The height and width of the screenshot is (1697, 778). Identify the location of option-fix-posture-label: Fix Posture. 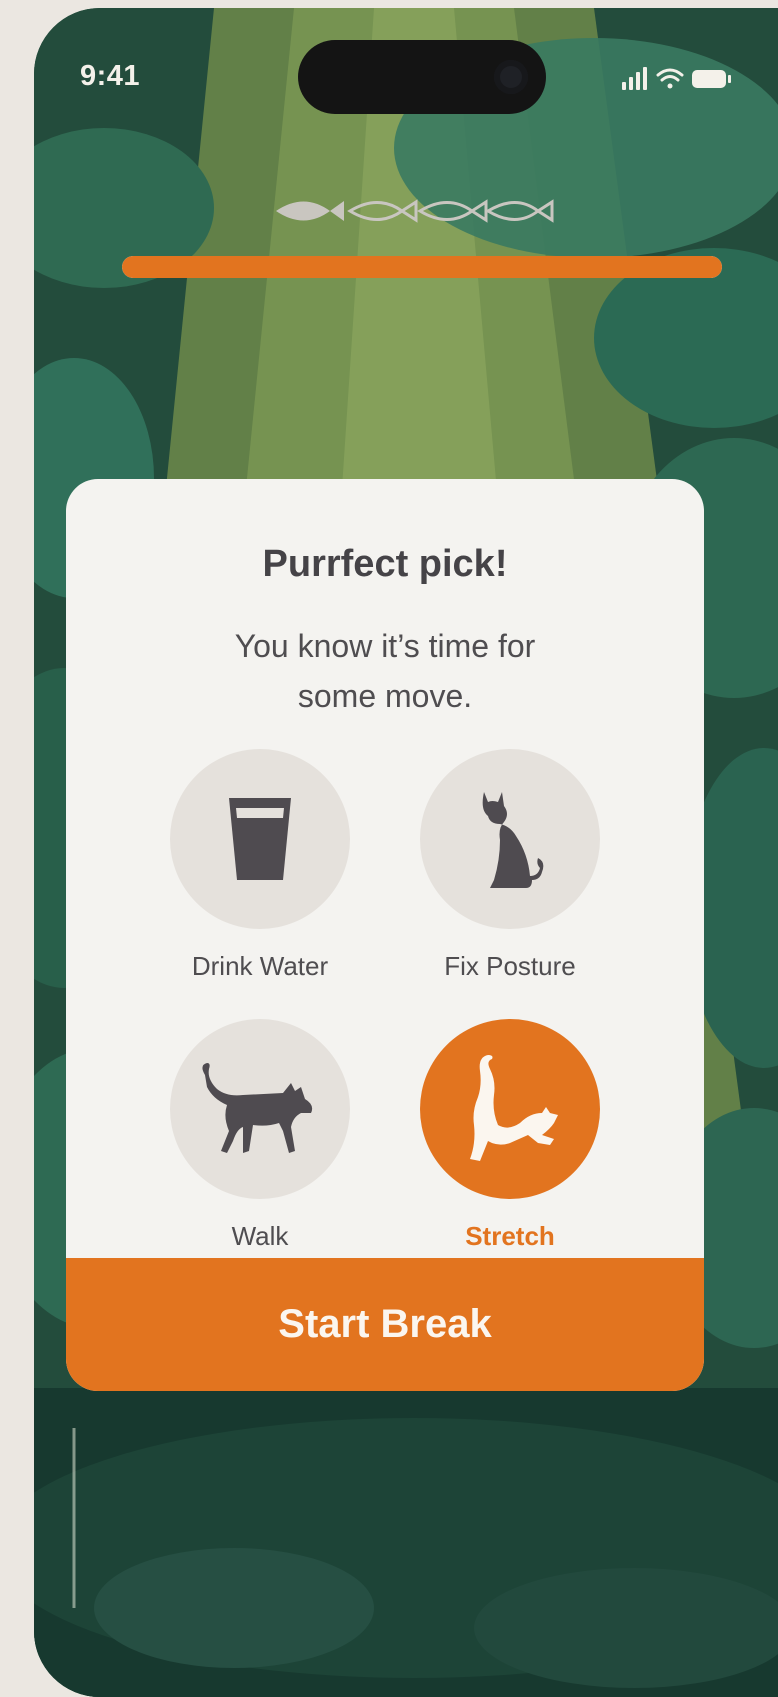
(510, 966).